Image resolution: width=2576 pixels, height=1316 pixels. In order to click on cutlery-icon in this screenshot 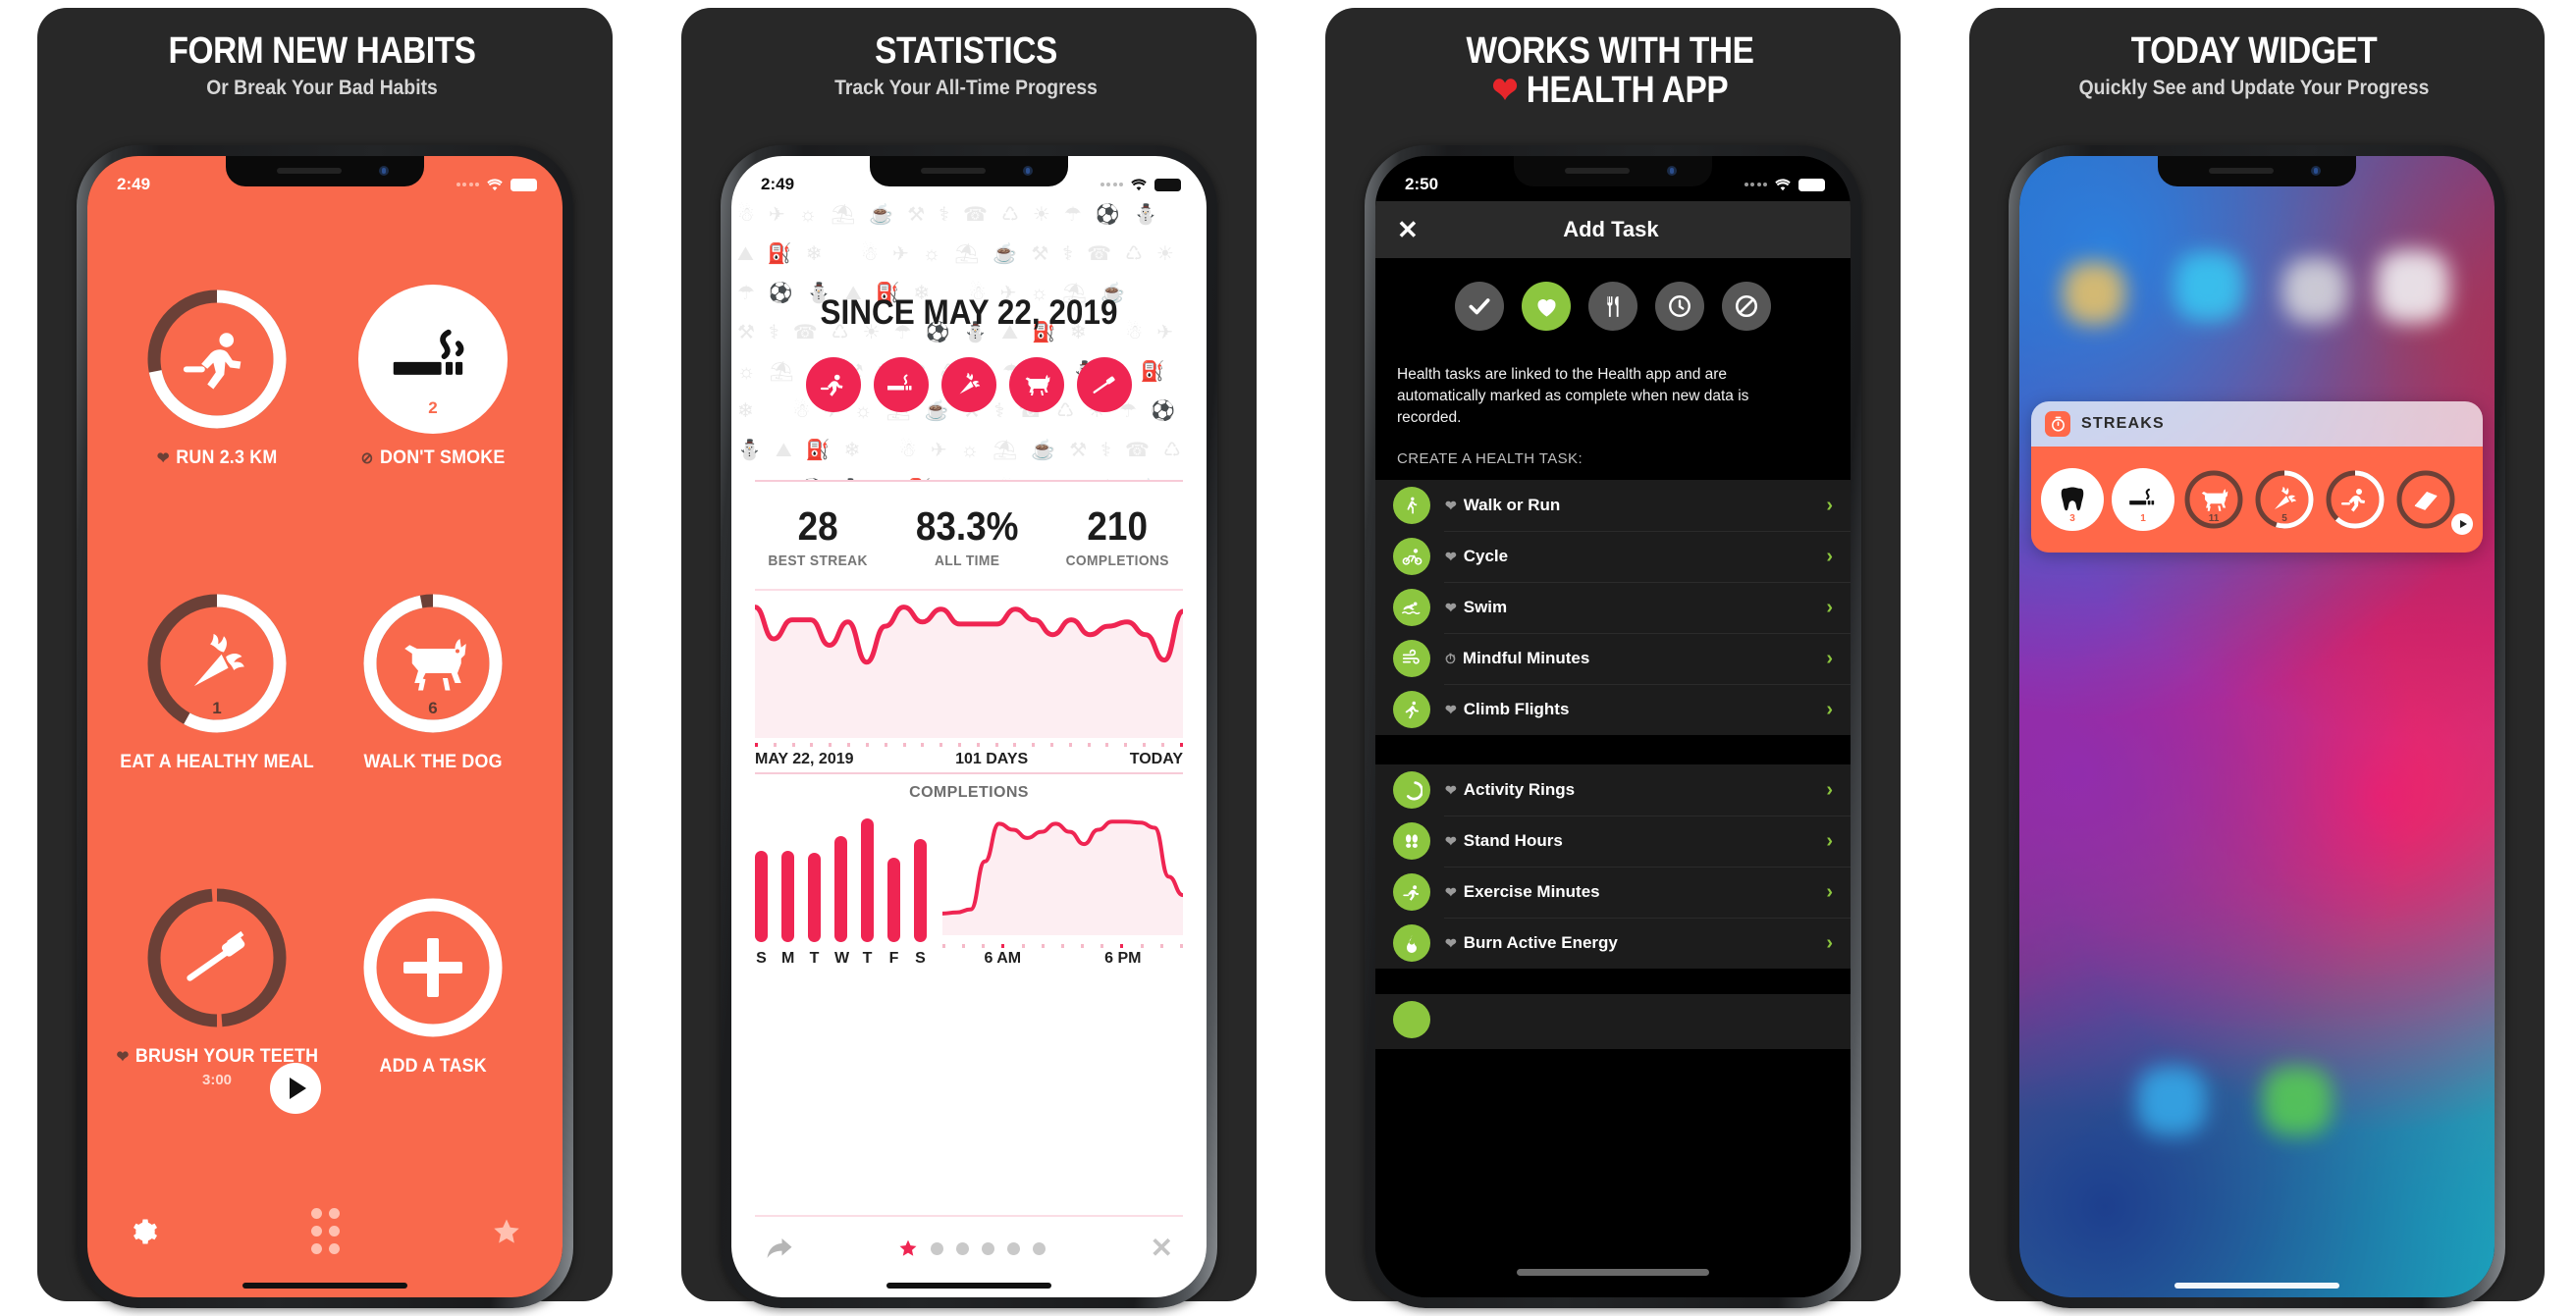, I will do `click(1612, 306)`.